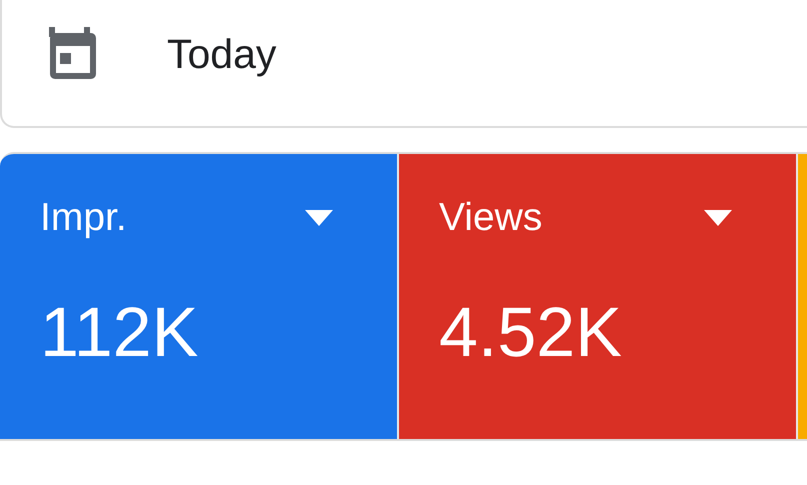 The height and width of the screenshot is (485, 807). What do you see at coordinates (83, 218) in the screenshot?
I see `metric-label: Impr.` at bounding box center [83, 218].